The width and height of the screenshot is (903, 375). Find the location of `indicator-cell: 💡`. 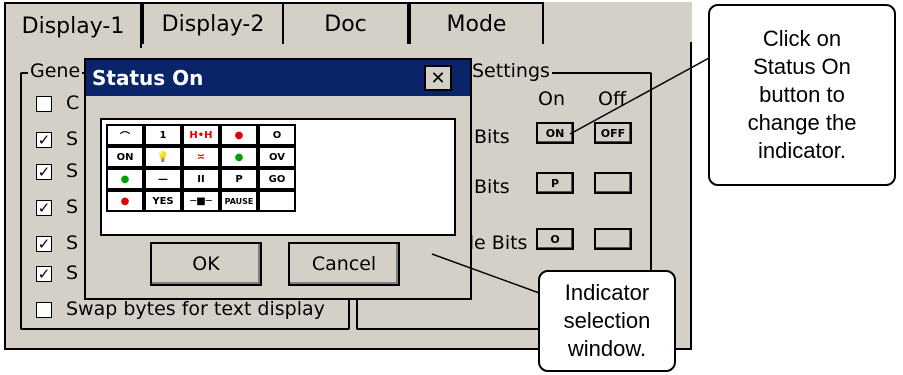

indicator-cell: 💡 is located at coordinates (163, 157).